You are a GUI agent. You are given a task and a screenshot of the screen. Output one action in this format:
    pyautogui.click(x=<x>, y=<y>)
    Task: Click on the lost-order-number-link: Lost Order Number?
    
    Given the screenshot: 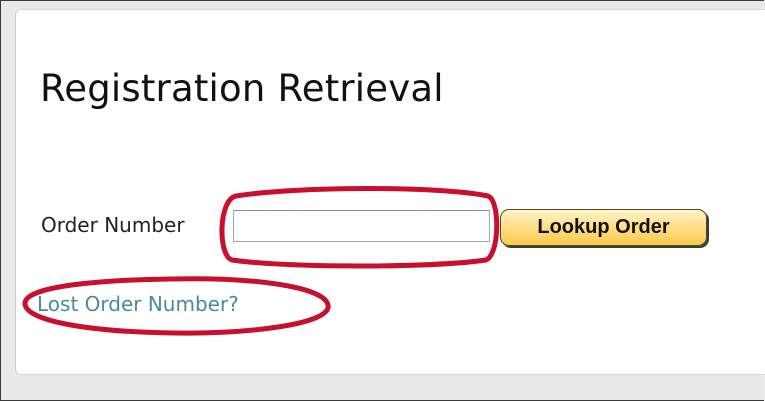 What is the action you would take?
    pyautogui.click(x=138, y=304)
    